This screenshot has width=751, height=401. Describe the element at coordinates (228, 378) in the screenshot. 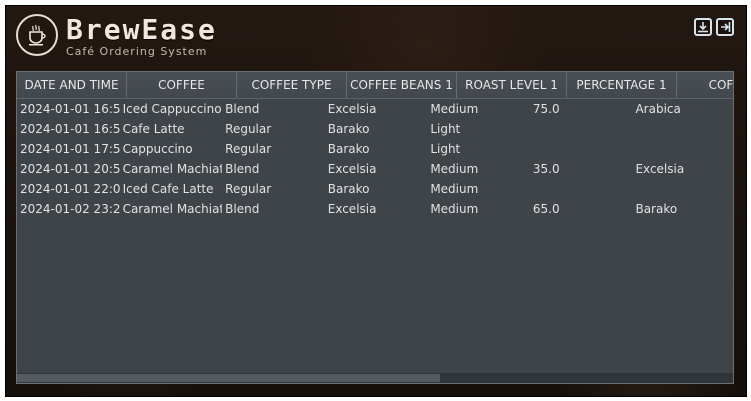

I see `horizontal-scrollbar-thumb` at that location.